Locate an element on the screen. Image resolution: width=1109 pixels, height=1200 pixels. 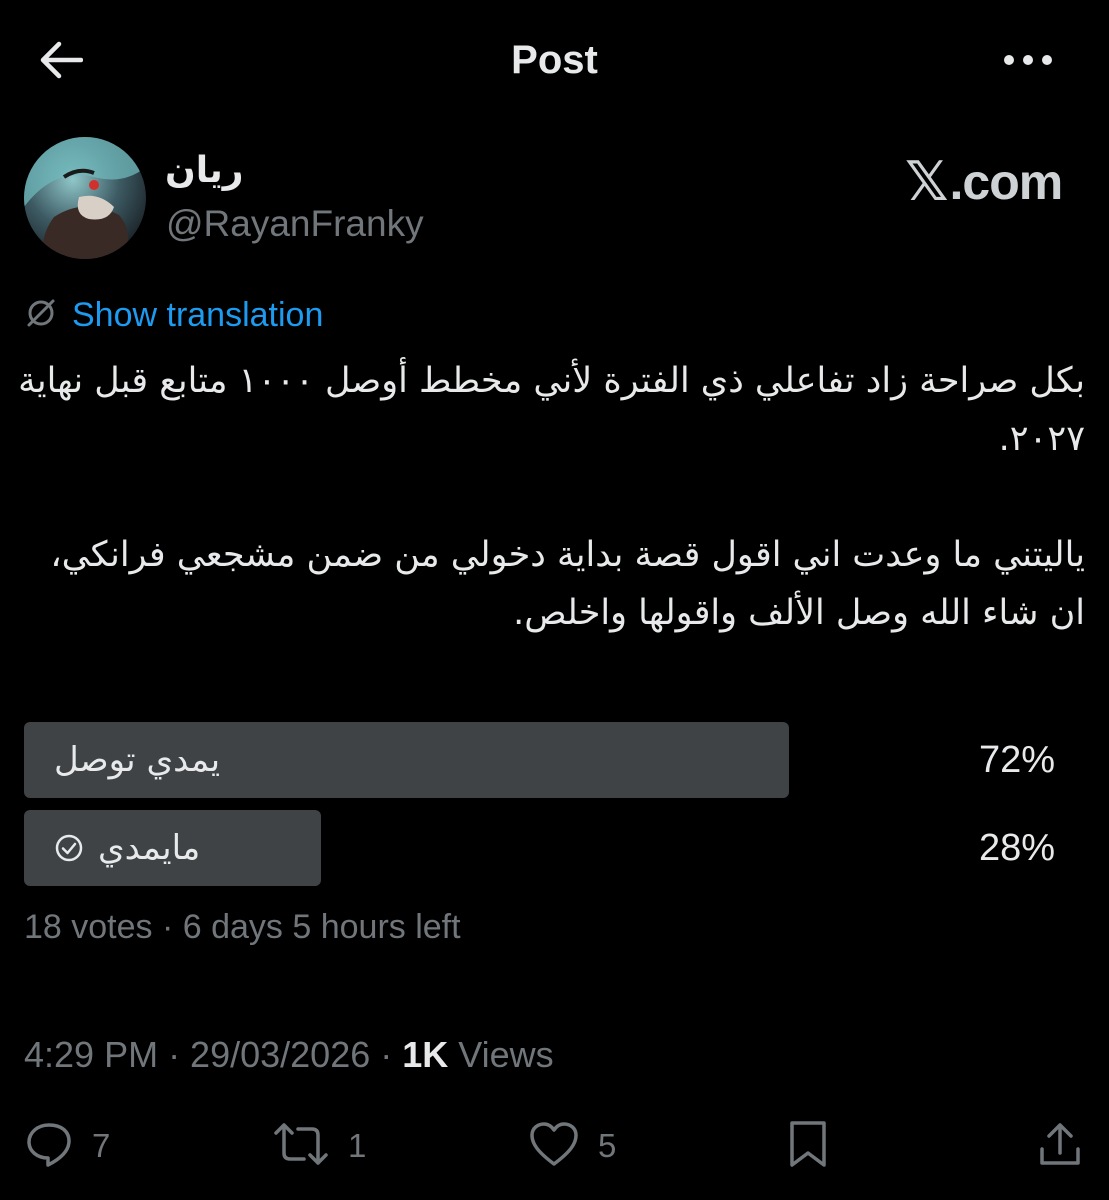
reply-button: 7 is located at coordinates (67, 1146).